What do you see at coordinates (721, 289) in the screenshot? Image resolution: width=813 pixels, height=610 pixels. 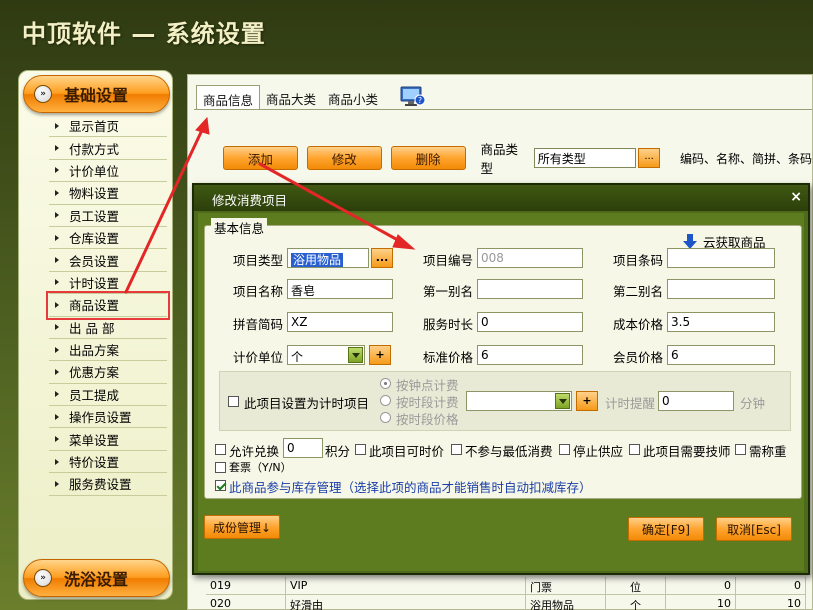 I see `alias2-field` at bounding box center [721, 289].